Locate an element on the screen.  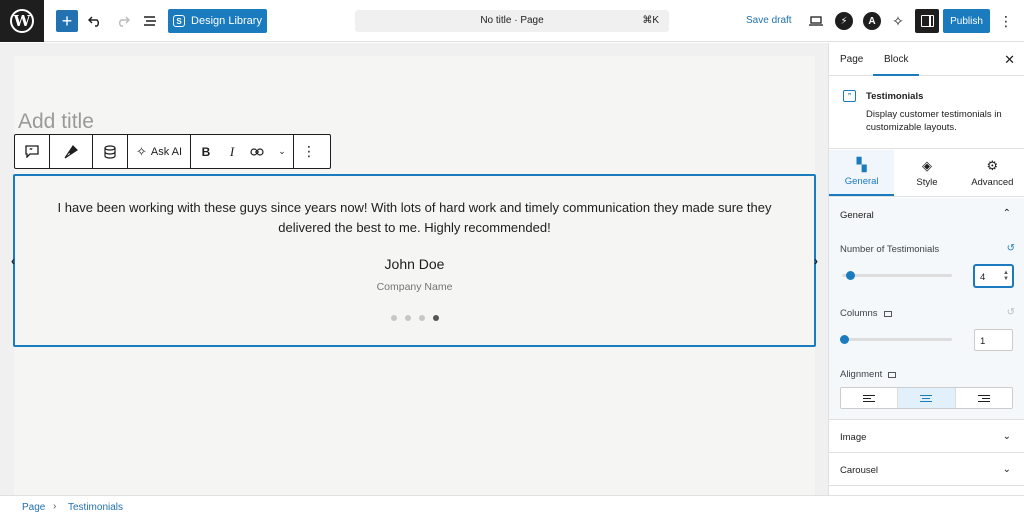
spectra-icon: S is located at coordinates (179, 21).